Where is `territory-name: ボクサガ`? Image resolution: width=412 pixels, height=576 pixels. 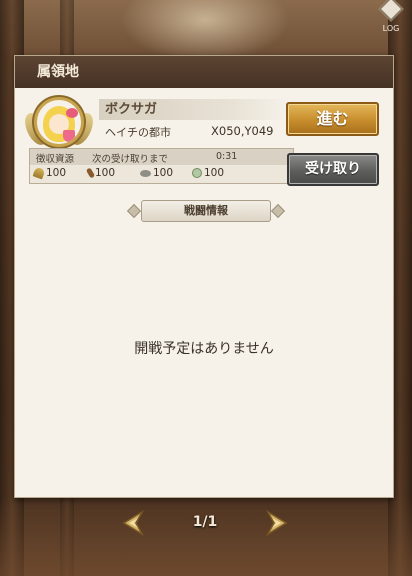
territory-name: ボクサガ is located at coordinates (195, 109).